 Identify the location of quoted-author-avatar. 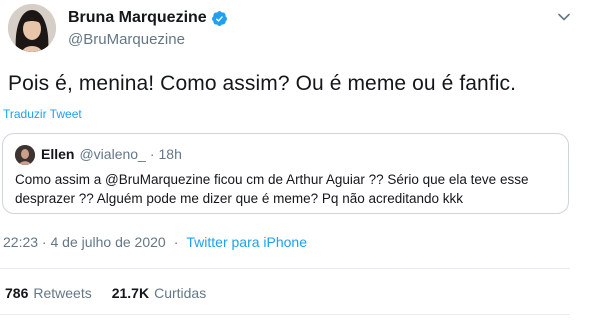
(25, 155).